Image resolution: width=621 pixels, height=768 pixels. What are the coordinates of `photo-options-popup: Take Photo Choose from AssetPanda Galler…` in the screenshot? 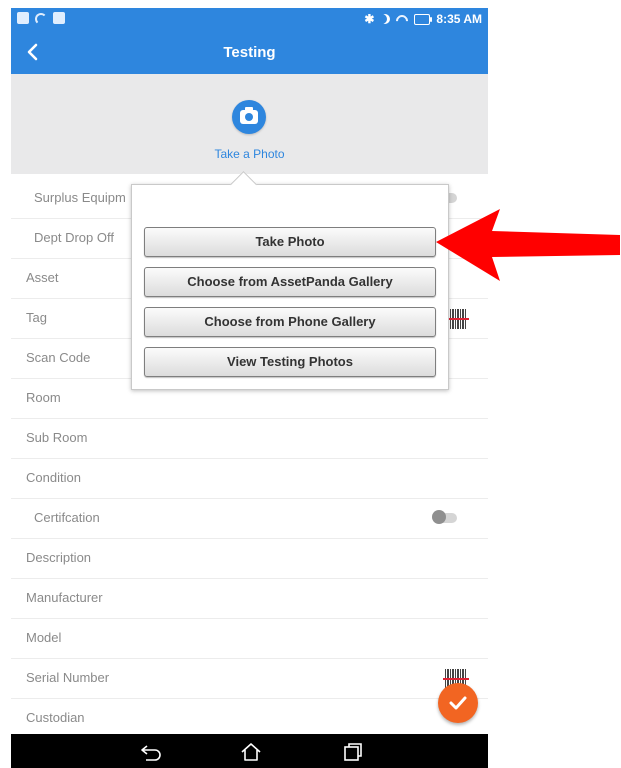 It's located at (290, 280).